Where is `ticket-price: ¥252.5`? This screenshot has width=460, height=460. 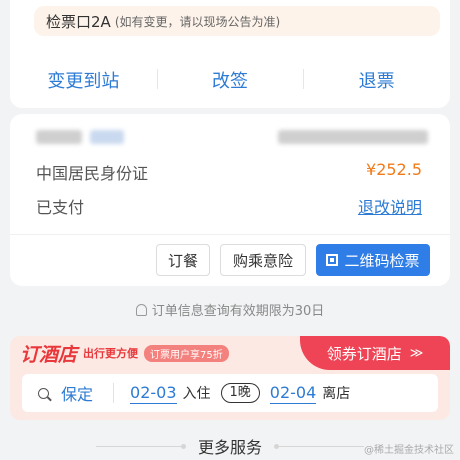
ticket-price: ¥252.5 is located at coordinates (394, 169).